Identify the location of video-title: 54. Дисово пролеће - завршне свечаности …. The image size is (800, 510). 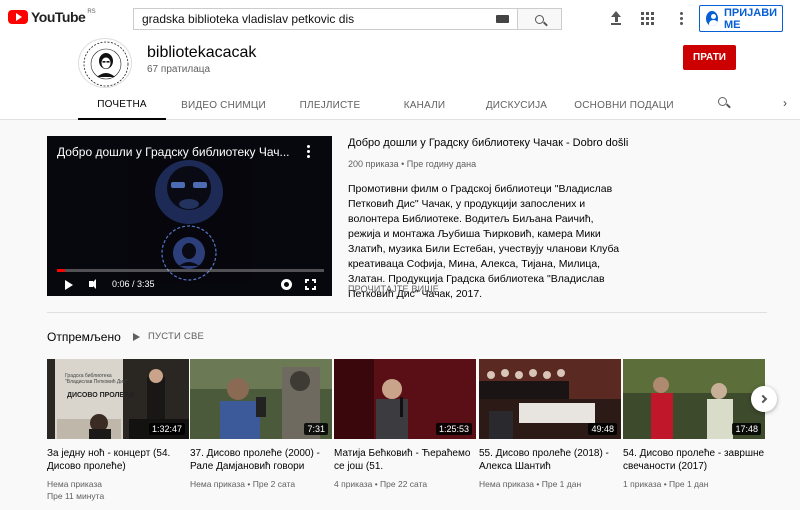
(694, 460).